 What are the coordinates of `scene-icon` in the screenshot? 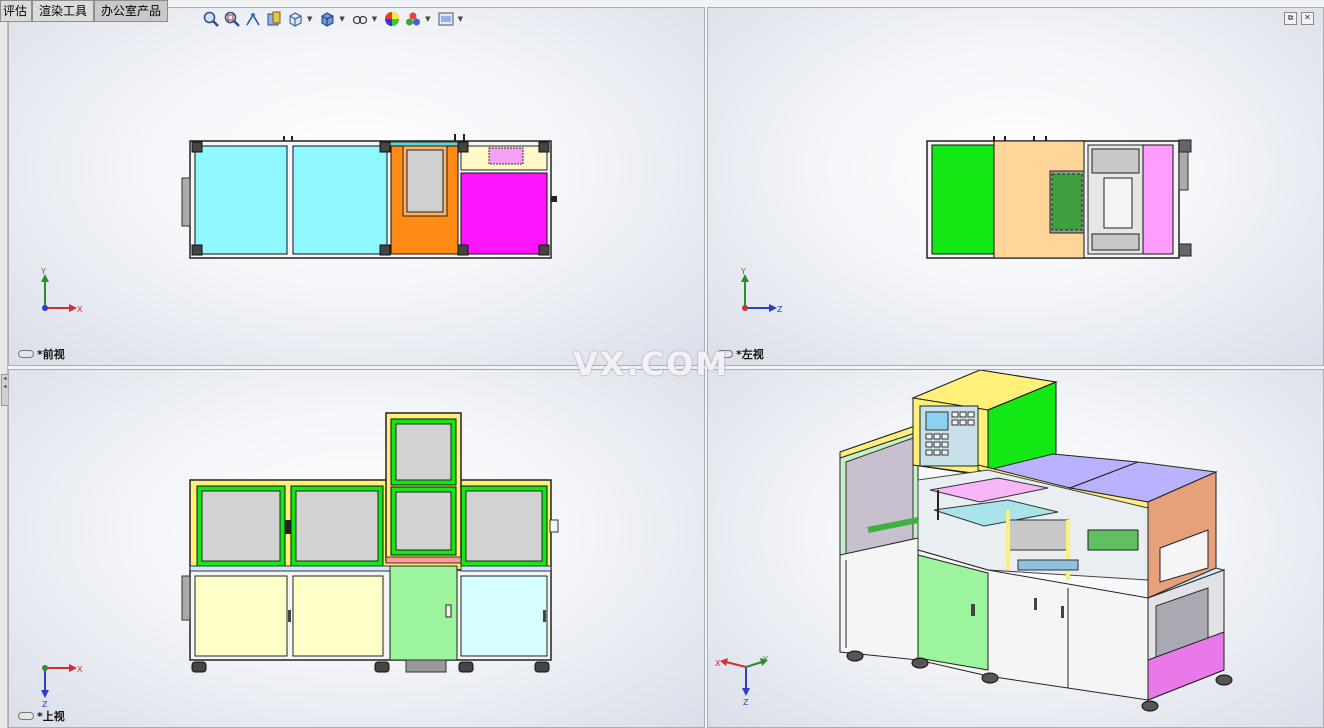 It's located at (413, 19).